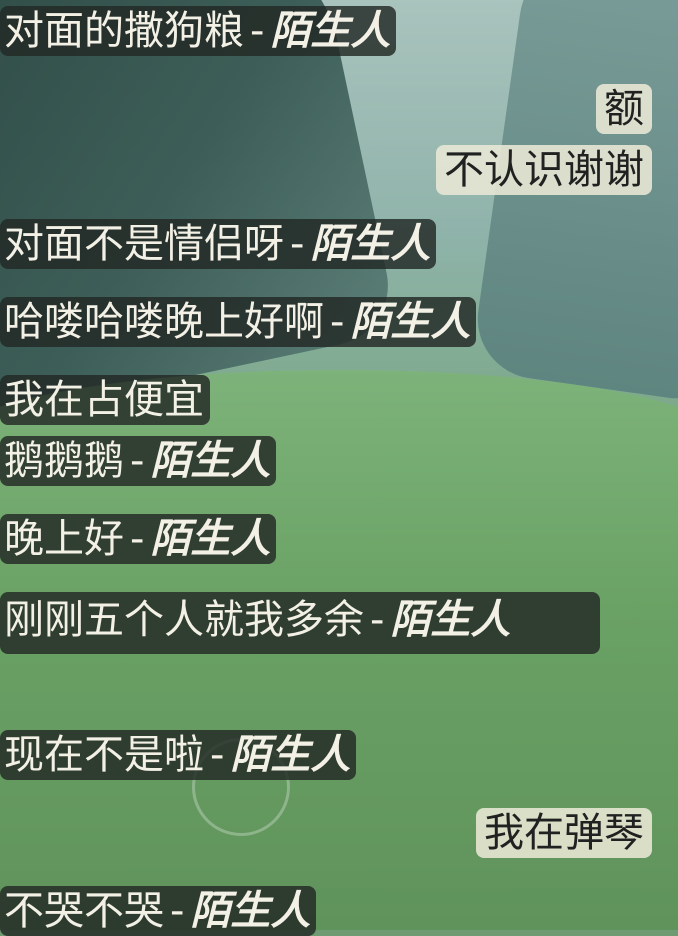  I want to click on message-text: 鹅鹅鹅, so click(64, 461).